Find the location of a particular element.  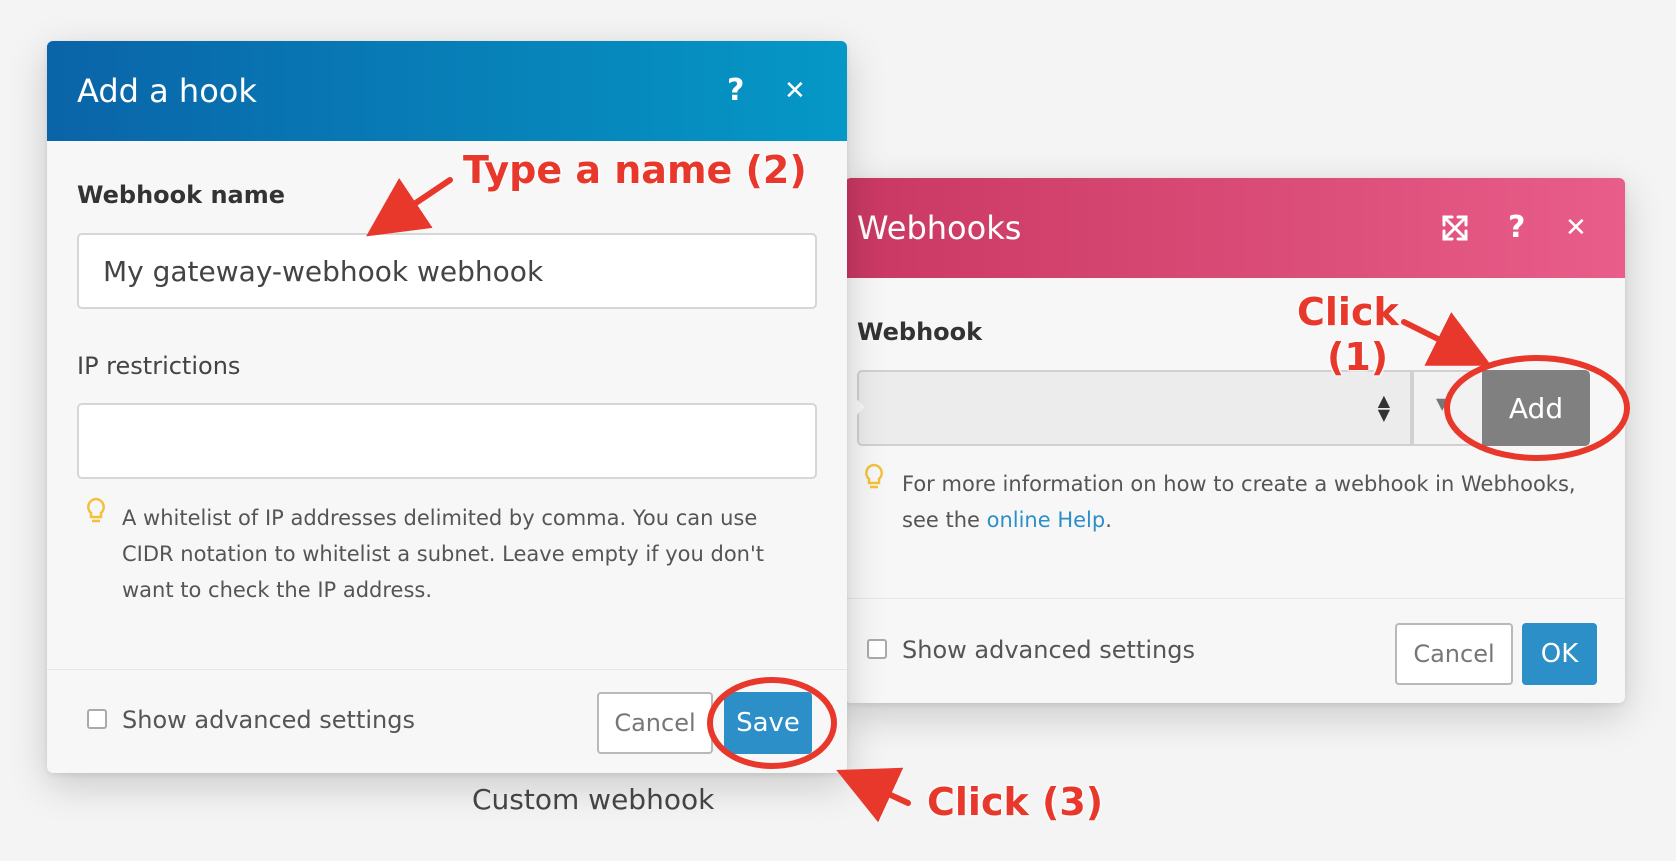

webhook-field-label: Webhook is located at coordinates (920, 332).